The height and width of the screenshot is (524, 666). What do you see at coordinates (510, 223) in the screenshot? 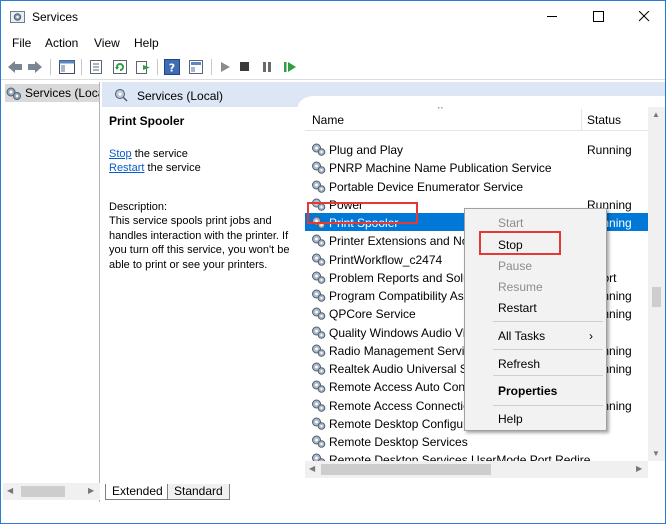
I see `menu-item-start: Start` at bounding box center [510, 223].